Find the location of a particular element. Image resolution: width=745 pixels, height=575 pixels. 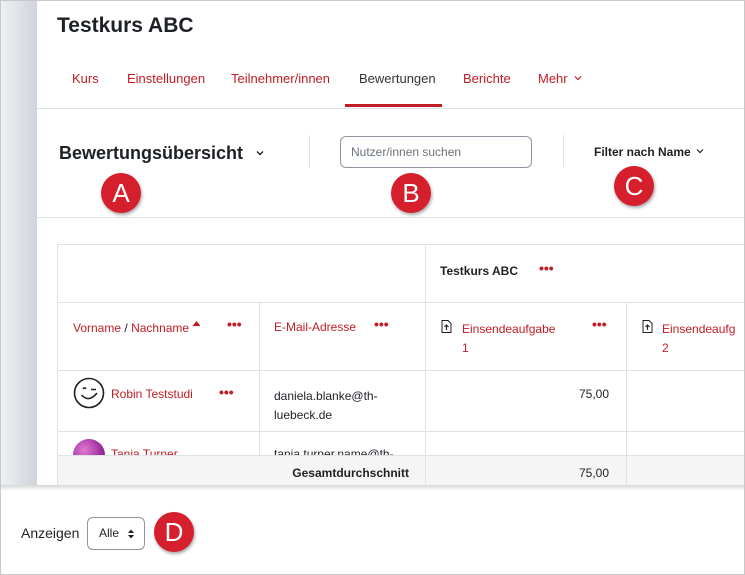

email-column-menu-button: ••• is located at coordinates (381, 324).